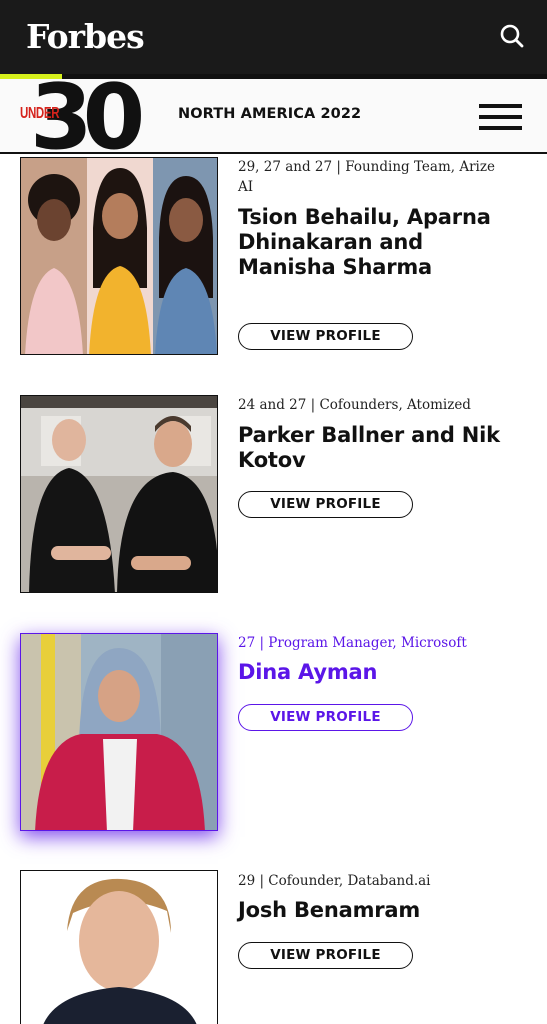 The width and height of the screenshot is (547, 1024). Describe the element at coordinates (334, 881) in the screenshot. I see `listee-meta: 29 | Cofounder, Databand.ai` at that location.